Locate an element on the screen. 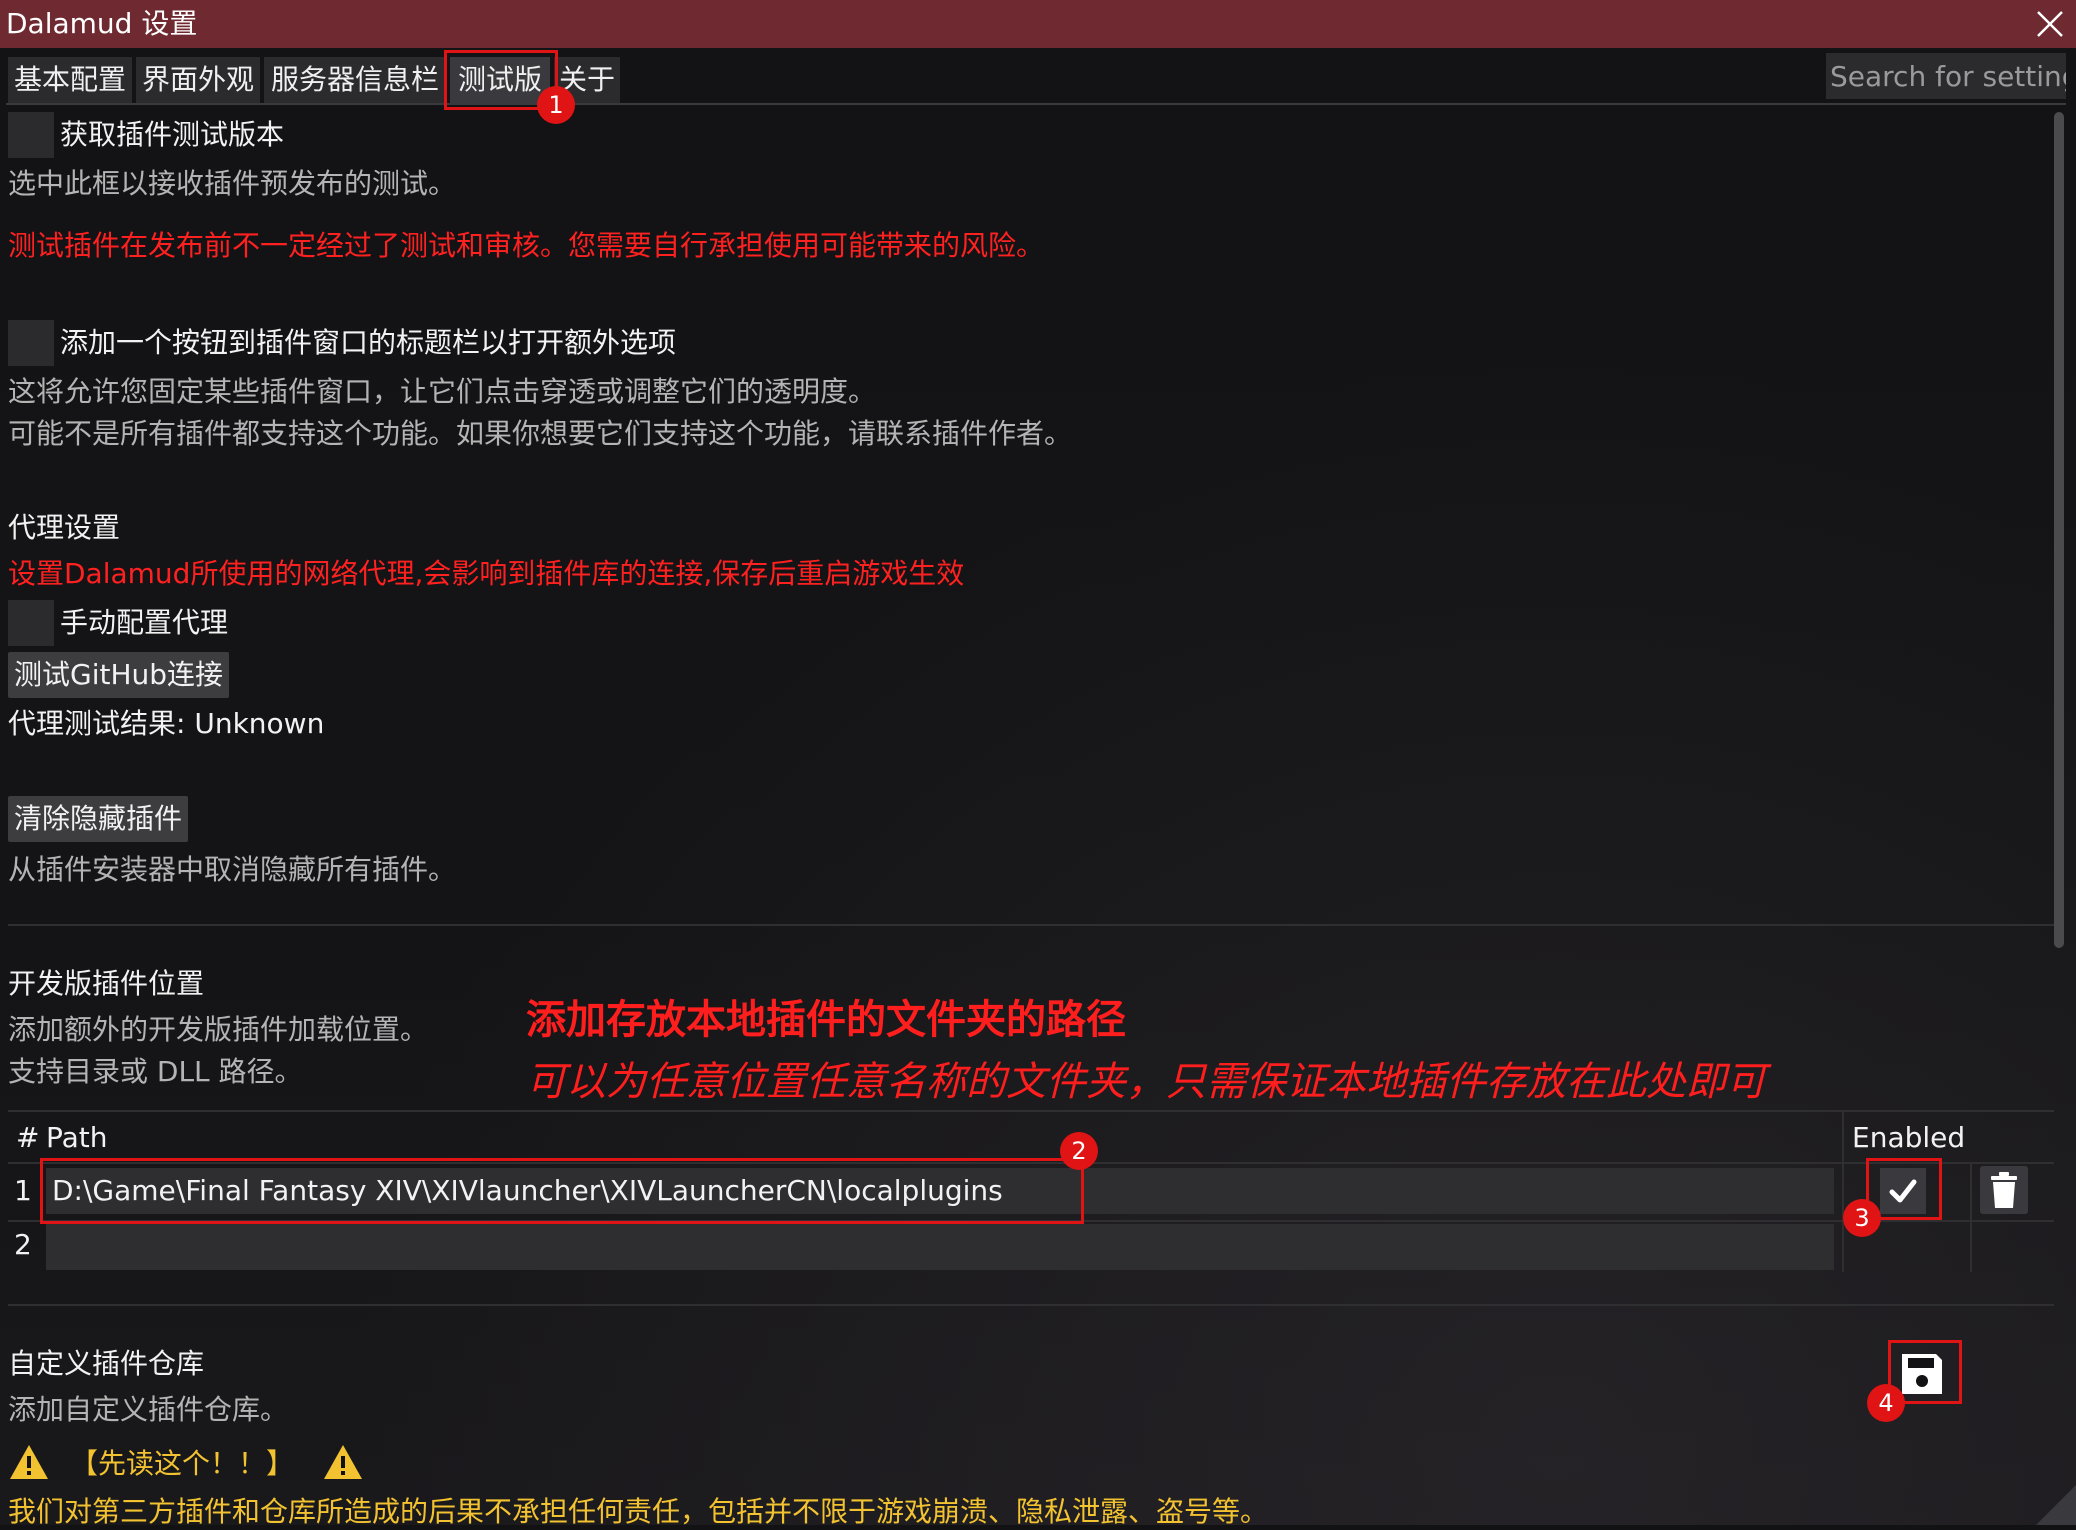  annotation-title: 添加存放本地插件的文件夹的路径 is located at coordinates (826, 1020).